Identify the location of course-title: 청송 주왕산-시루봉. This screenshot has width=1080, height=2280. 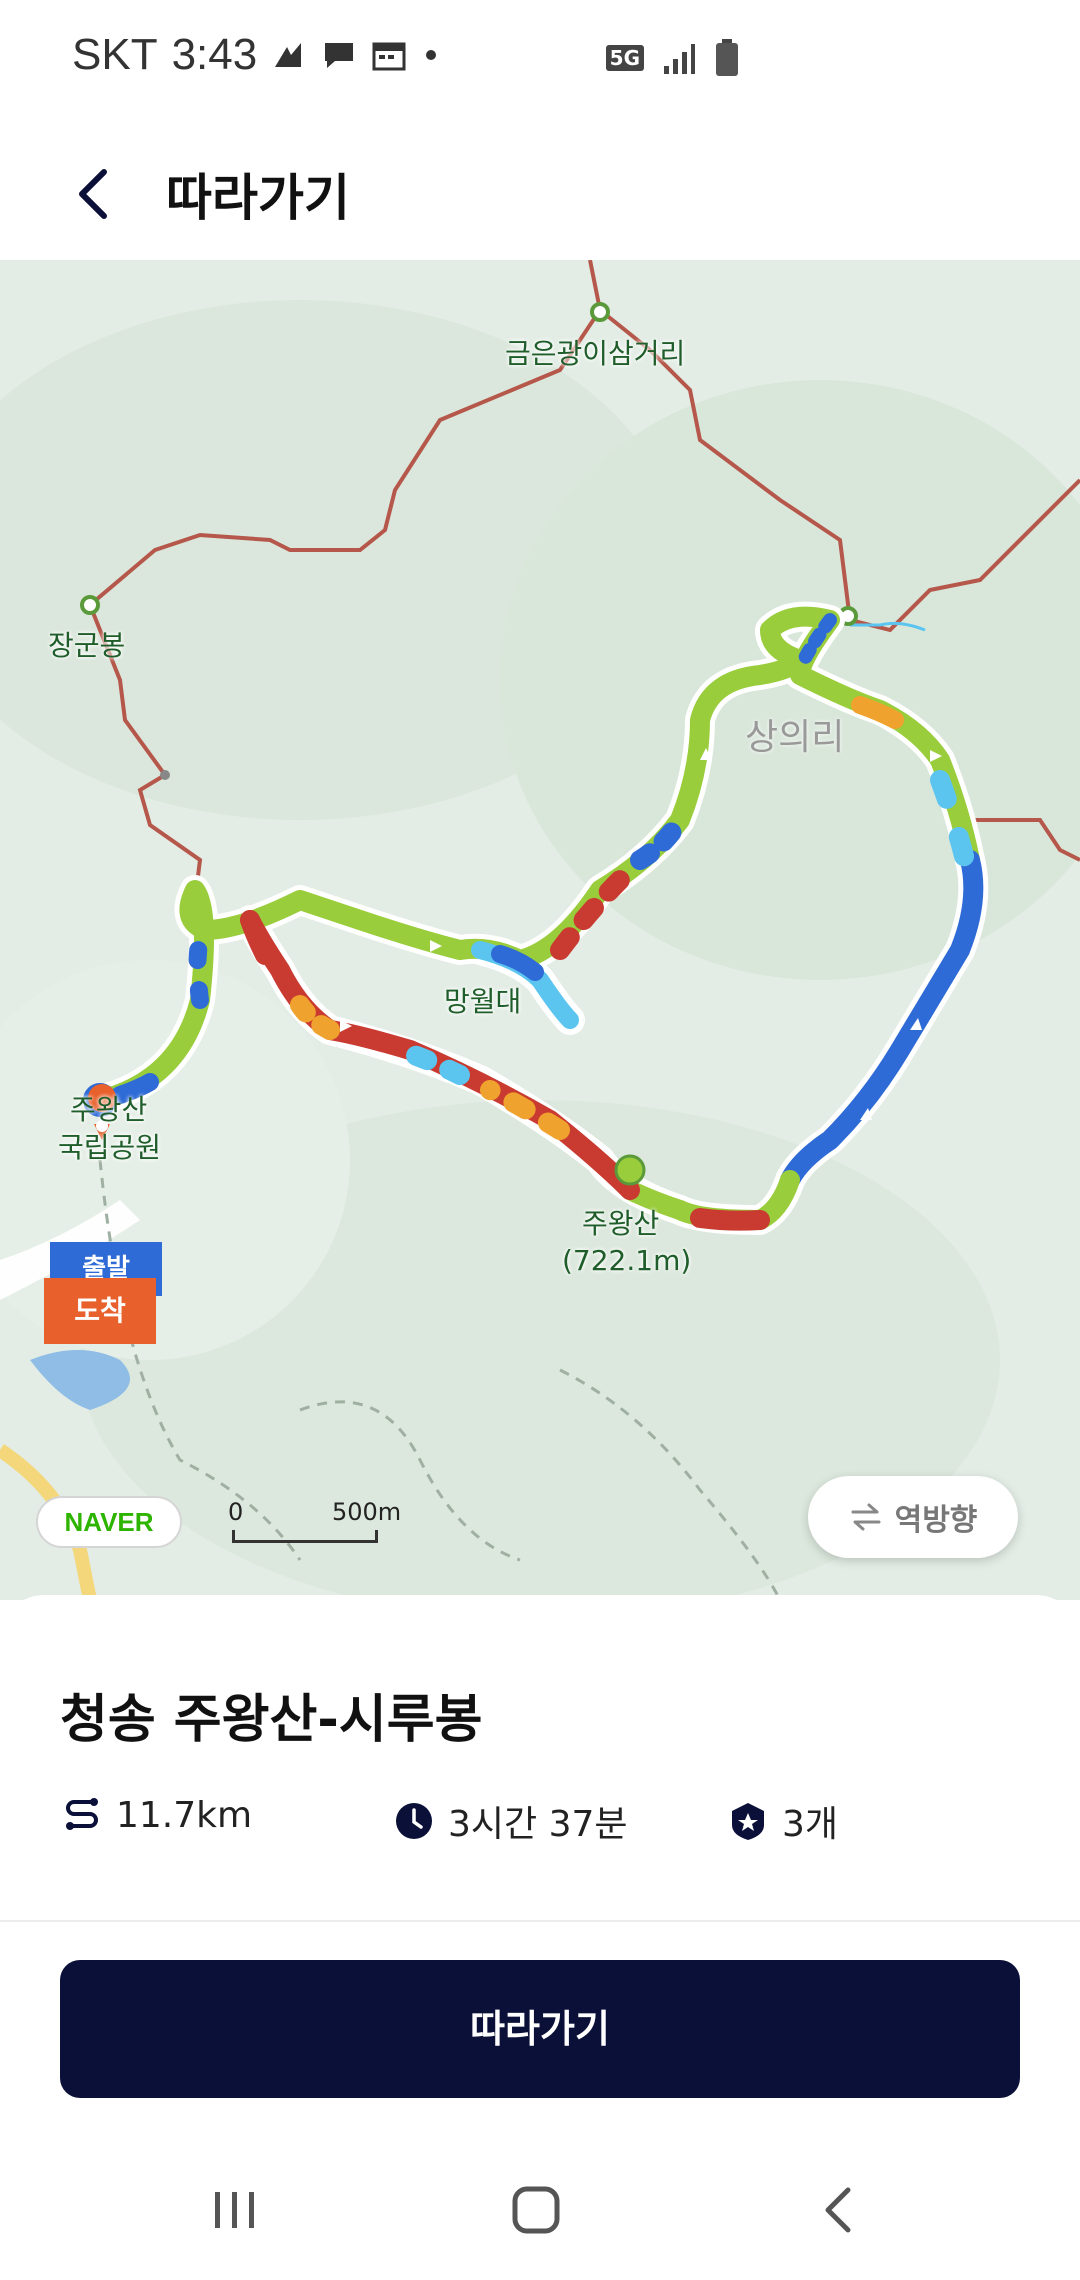
(271, 1720).